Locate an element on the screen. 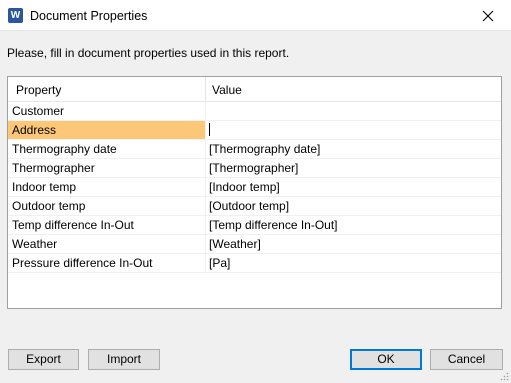  cancel-button: Cancel is located at coordinates (466, 359).